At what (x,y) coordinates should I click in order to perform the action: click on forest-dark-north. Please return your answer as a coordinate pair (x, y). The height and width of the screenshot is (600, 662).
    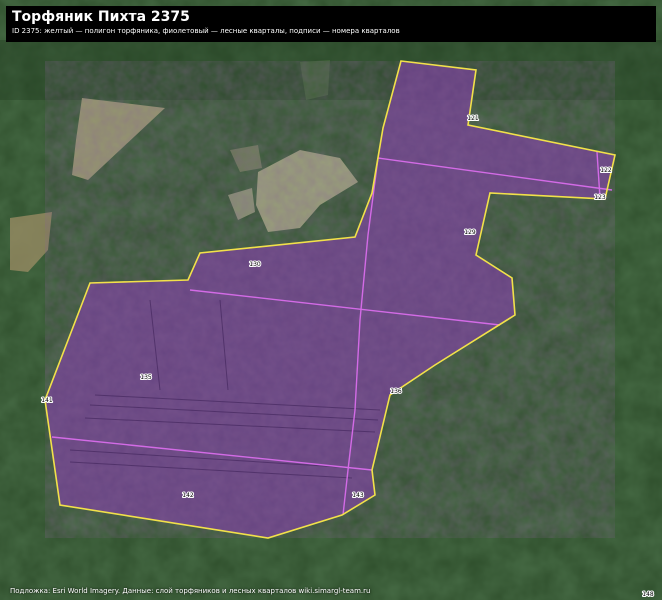
    Looking at the image, I should click on (331, 70).